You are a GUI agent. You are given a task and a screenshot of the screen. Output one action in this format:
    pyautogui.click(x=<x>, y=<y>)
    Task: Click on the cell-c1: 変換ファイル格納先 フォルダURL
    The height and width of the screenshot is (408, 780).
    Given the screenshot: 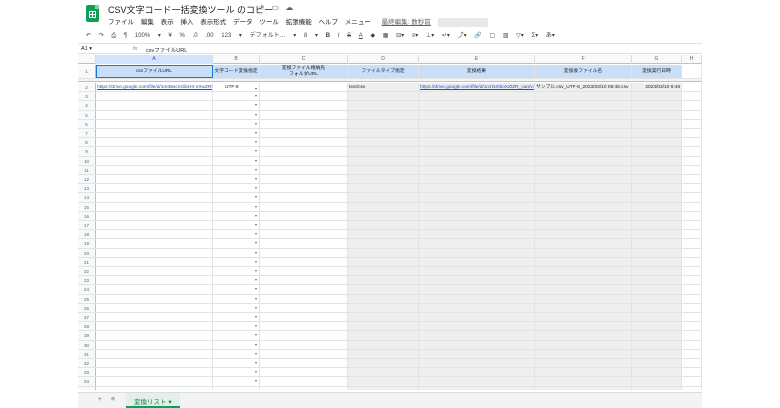 What is the action you would take?
    pyautogui.click(x=304, y=71)
    